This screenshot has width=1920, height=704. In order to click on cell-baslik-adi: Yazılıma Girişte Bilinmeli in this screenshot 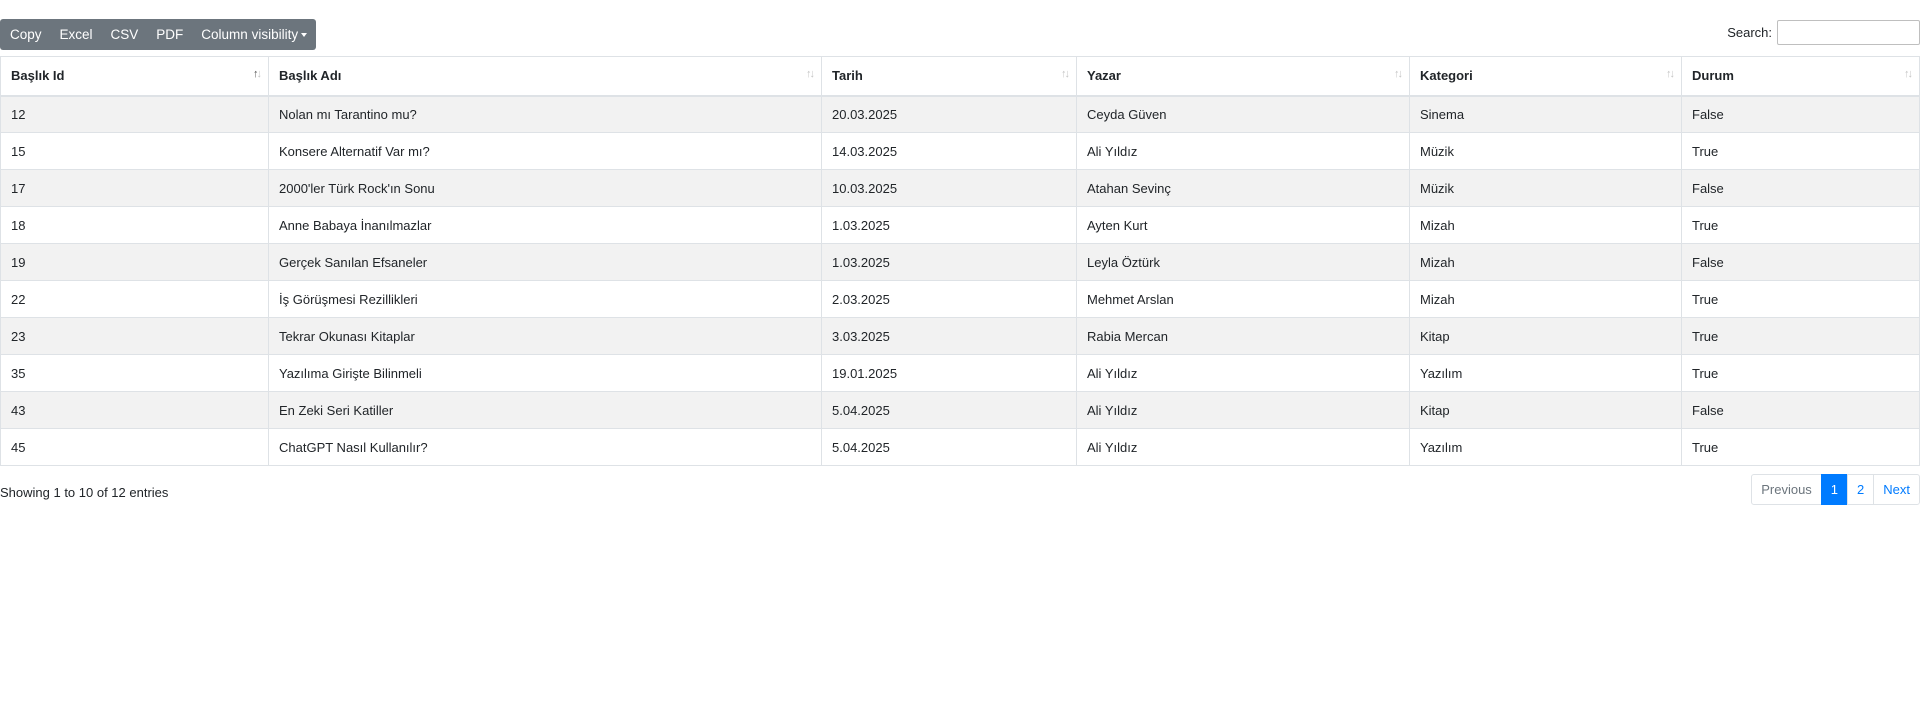, I will do `click(545, 373)`.